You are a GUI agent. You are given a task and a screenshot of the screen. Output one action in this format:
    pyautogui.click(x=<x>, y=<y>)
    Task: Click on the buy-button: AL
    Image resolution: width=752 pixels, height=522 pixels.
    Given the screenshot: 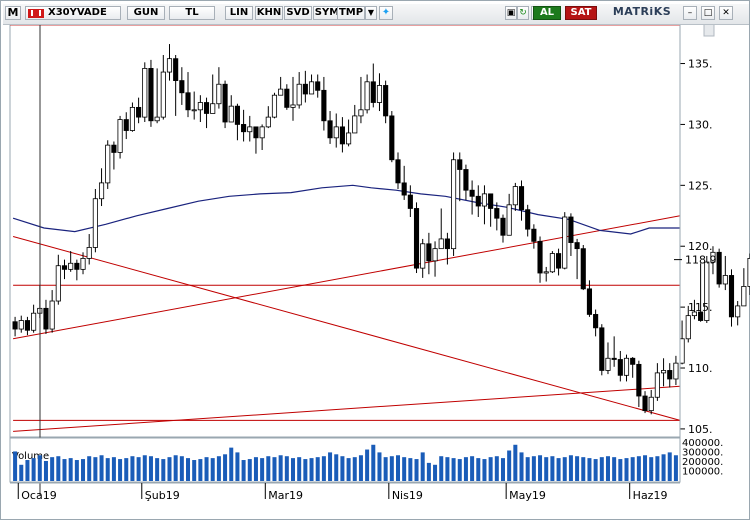 What is the action you would take?
    pyautogui.click(x=547, y=13)
    